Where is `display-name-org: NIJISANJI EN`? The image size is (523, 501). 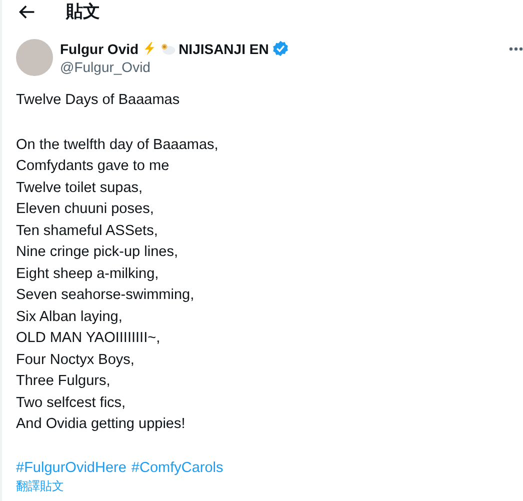
display-name-org: NIJISANJI EN is located at coordinates (223, 48).